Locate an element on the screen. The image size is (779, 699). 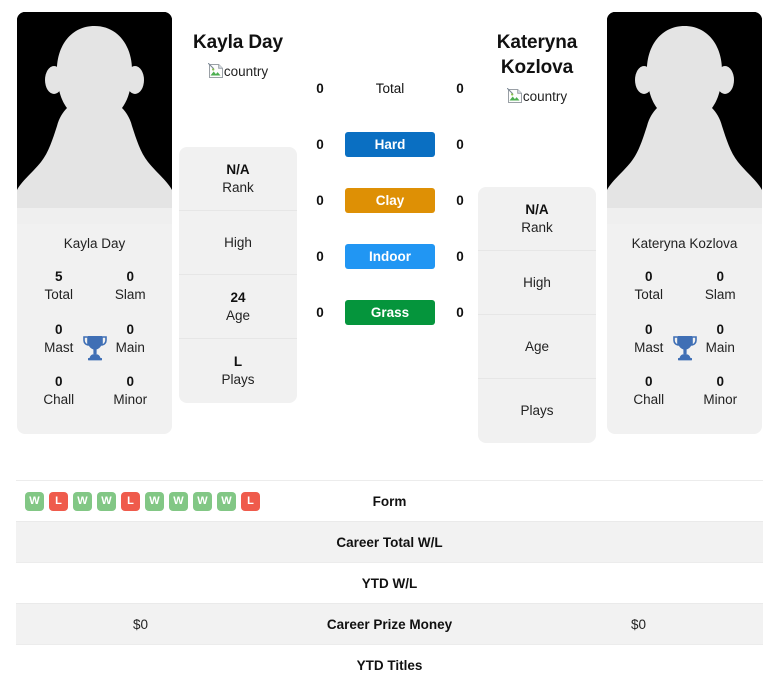
title-stat-label: Mast is located at coordinates (59, 347).